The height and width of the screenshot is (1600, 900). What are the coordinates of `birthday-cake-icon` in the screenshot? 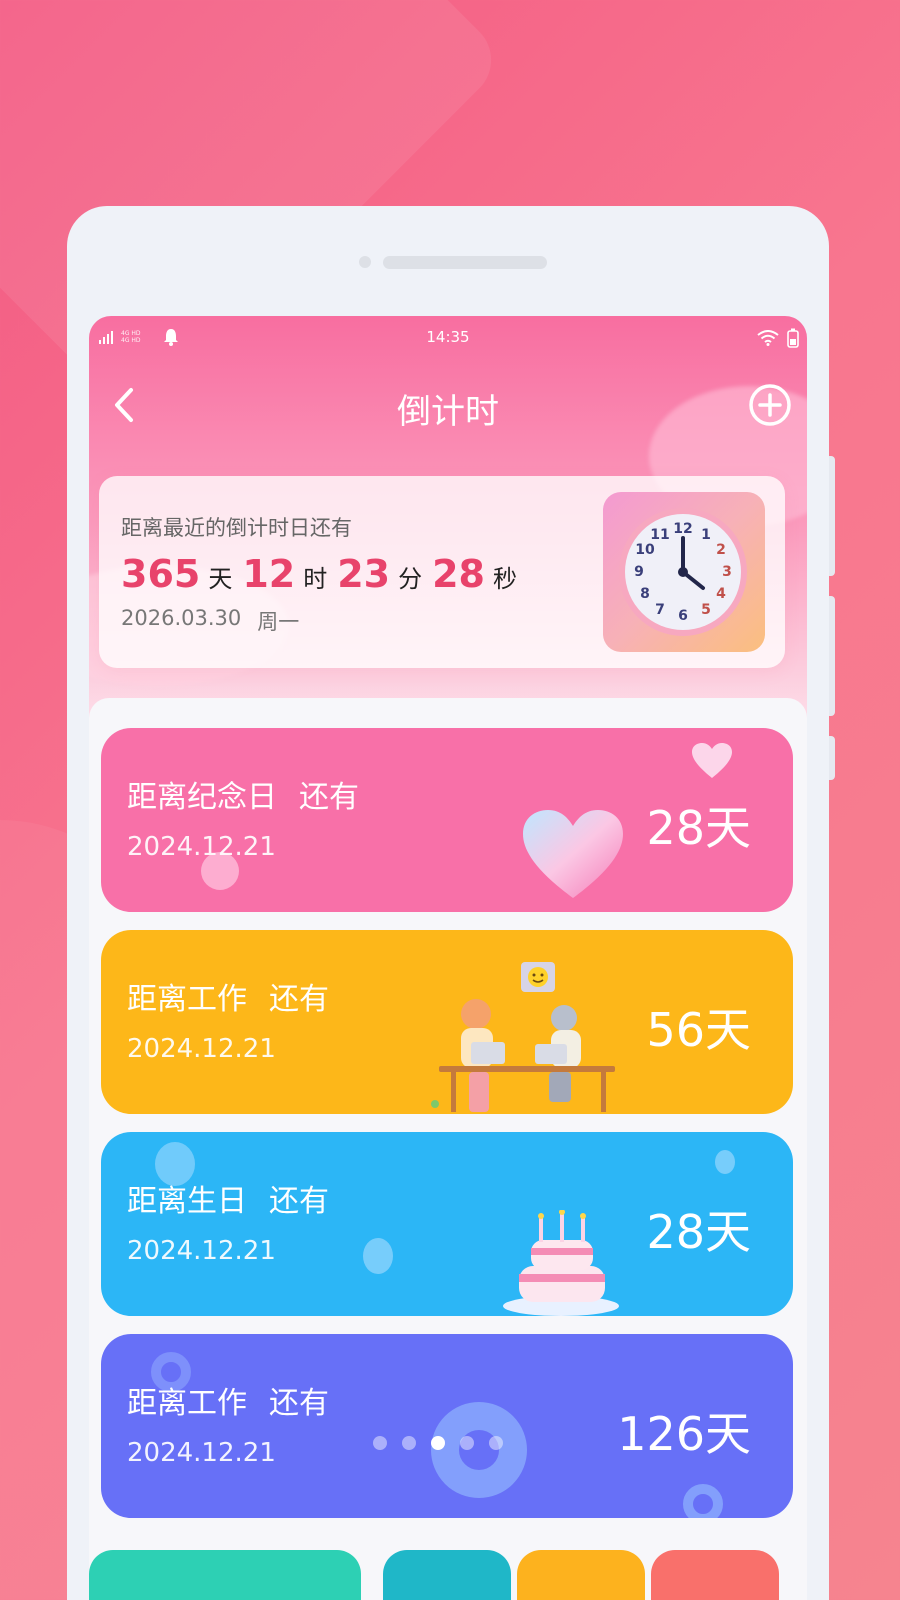 It's located at (562, 1262).